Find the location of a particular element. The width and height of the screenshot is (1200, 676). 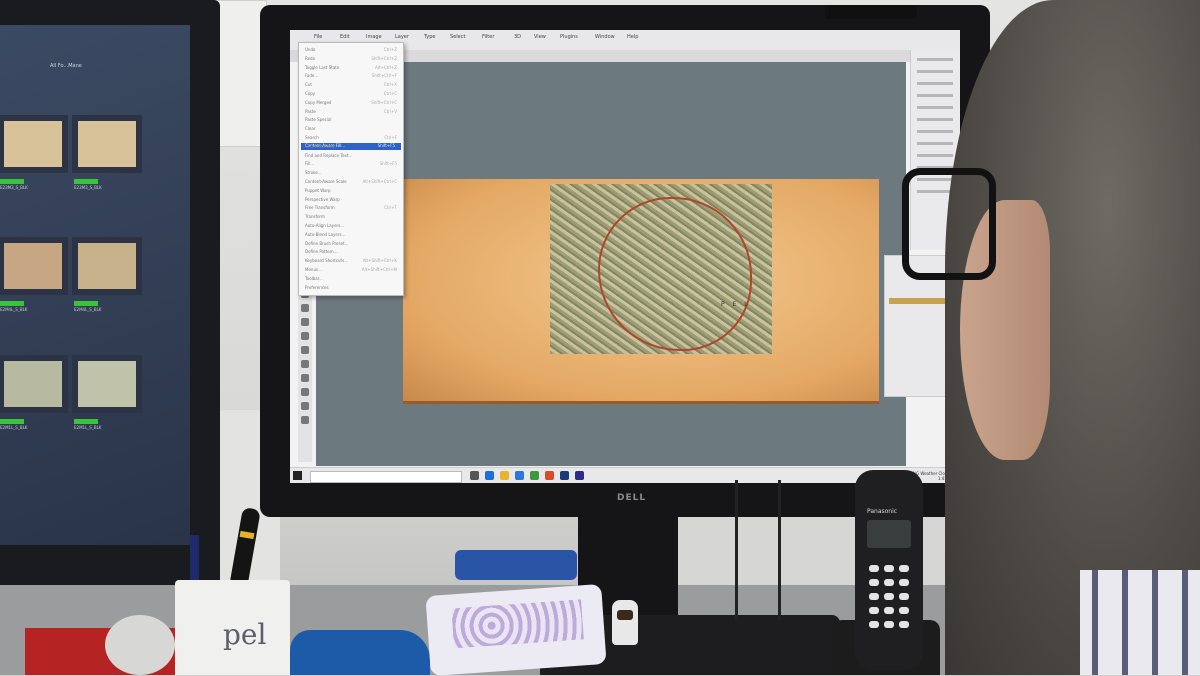

menu-item: Content-Aware Scale is located at coordinates (326, 181).